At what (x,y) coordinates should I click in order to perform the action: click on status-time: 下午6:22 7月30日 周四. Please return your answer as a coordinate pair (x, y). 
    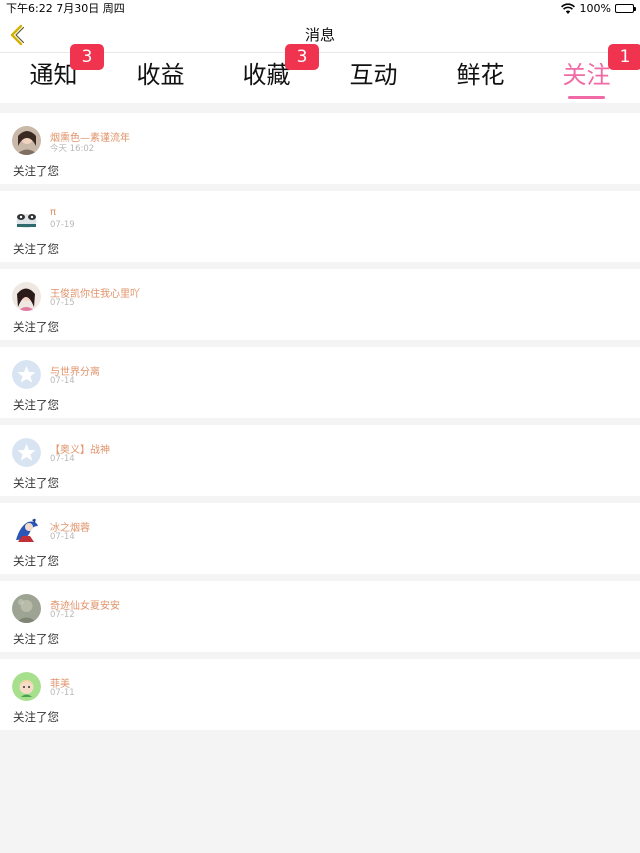
    Looking at the image, I should click on (65, 8).